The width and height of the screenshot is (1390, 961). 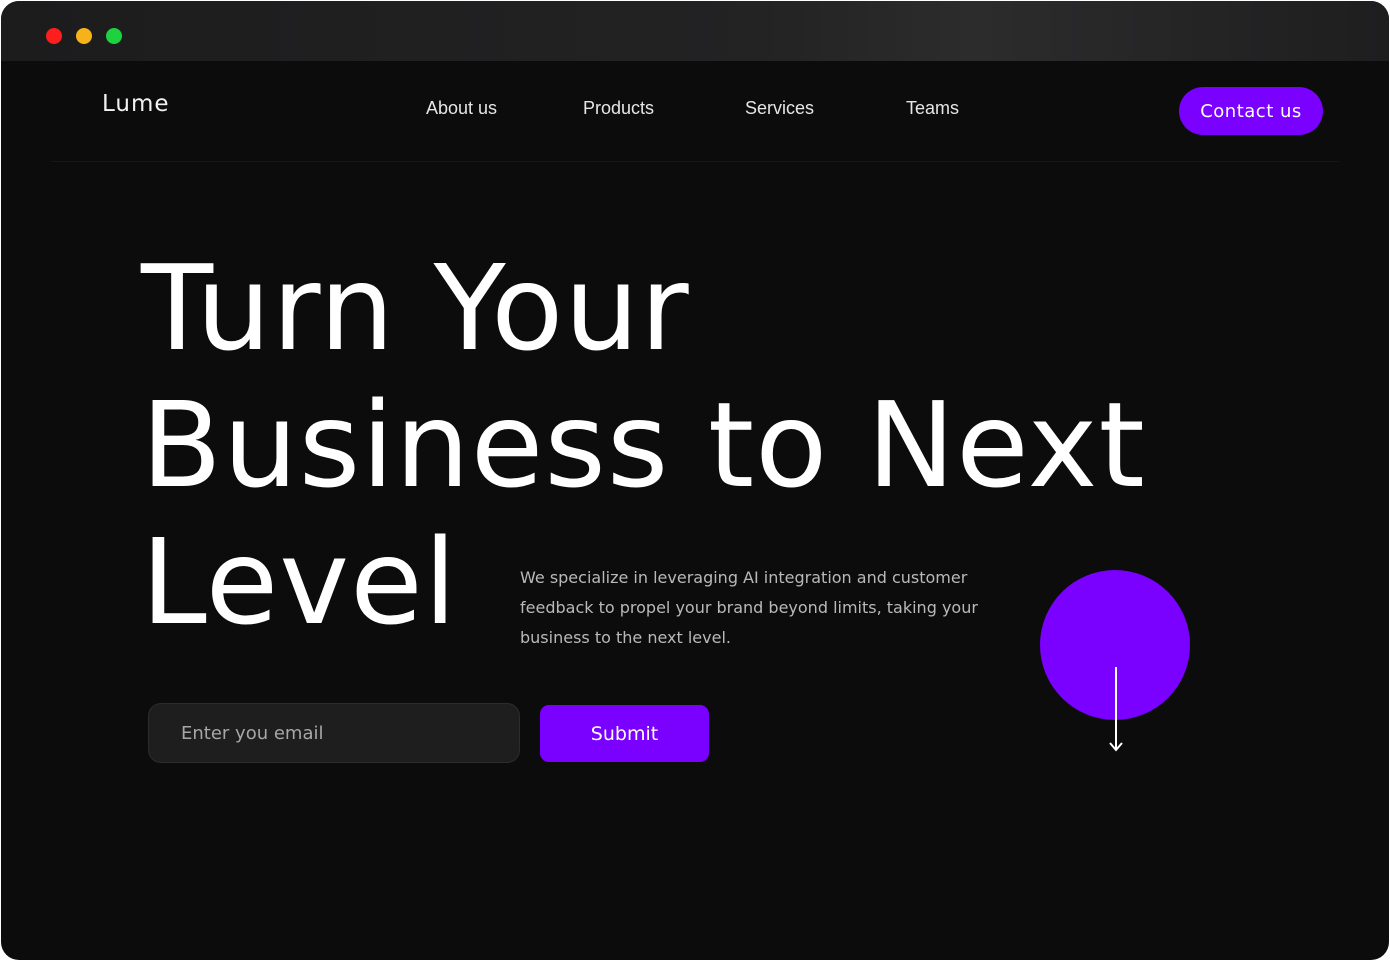 I want to click on site-logo: Lume, so click(x=136, y=104).